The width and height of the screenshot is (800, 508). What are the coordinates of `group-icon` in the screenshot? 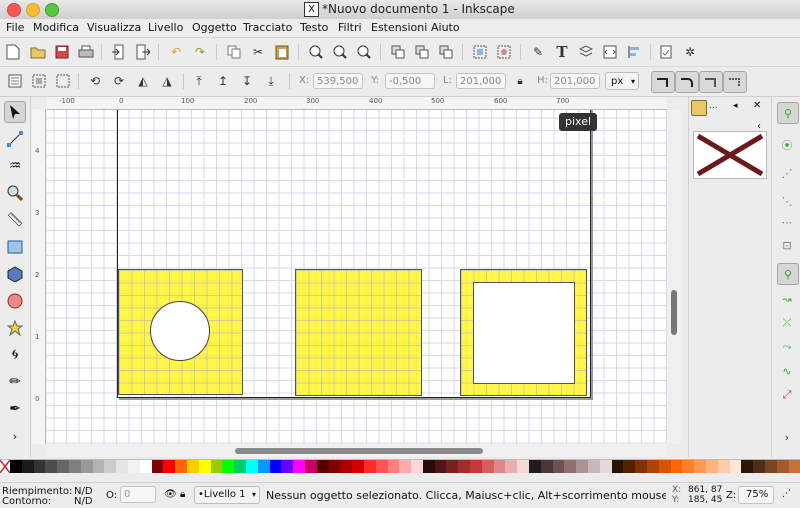 It's located at (480, 52).